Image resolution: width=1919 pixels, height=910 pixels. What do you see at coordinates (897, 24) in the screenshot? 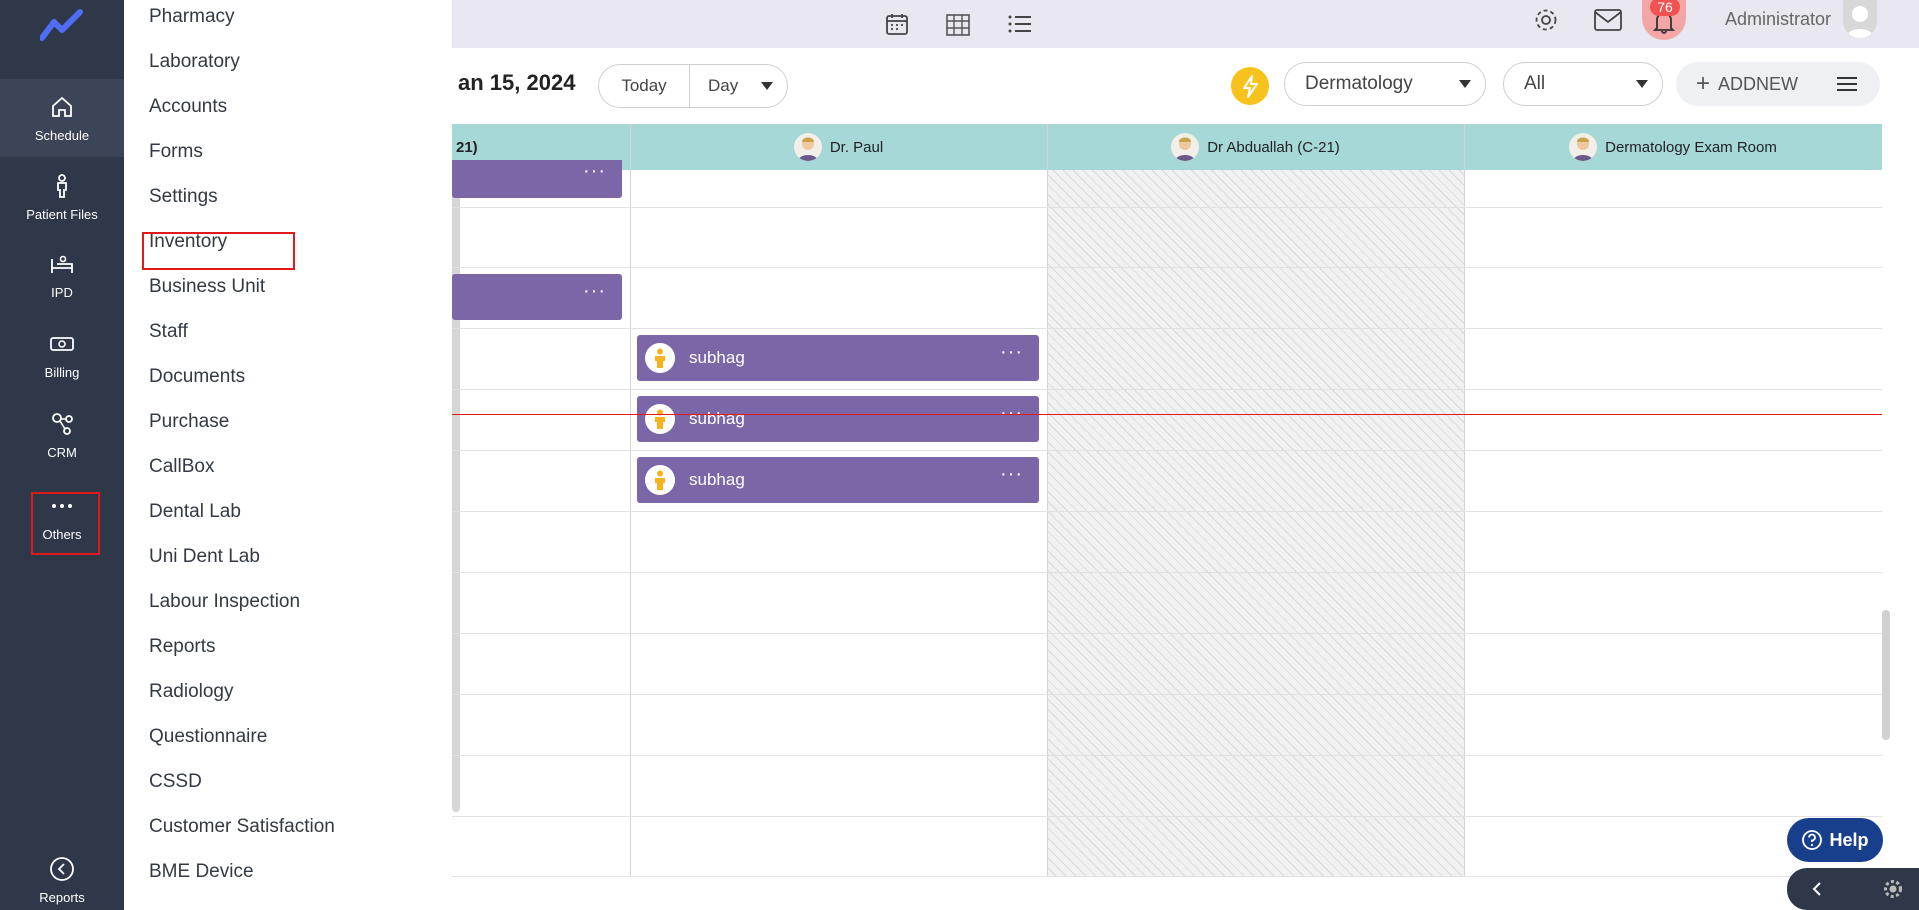
I see `calendar-icon` at bounding box center [897, 24].